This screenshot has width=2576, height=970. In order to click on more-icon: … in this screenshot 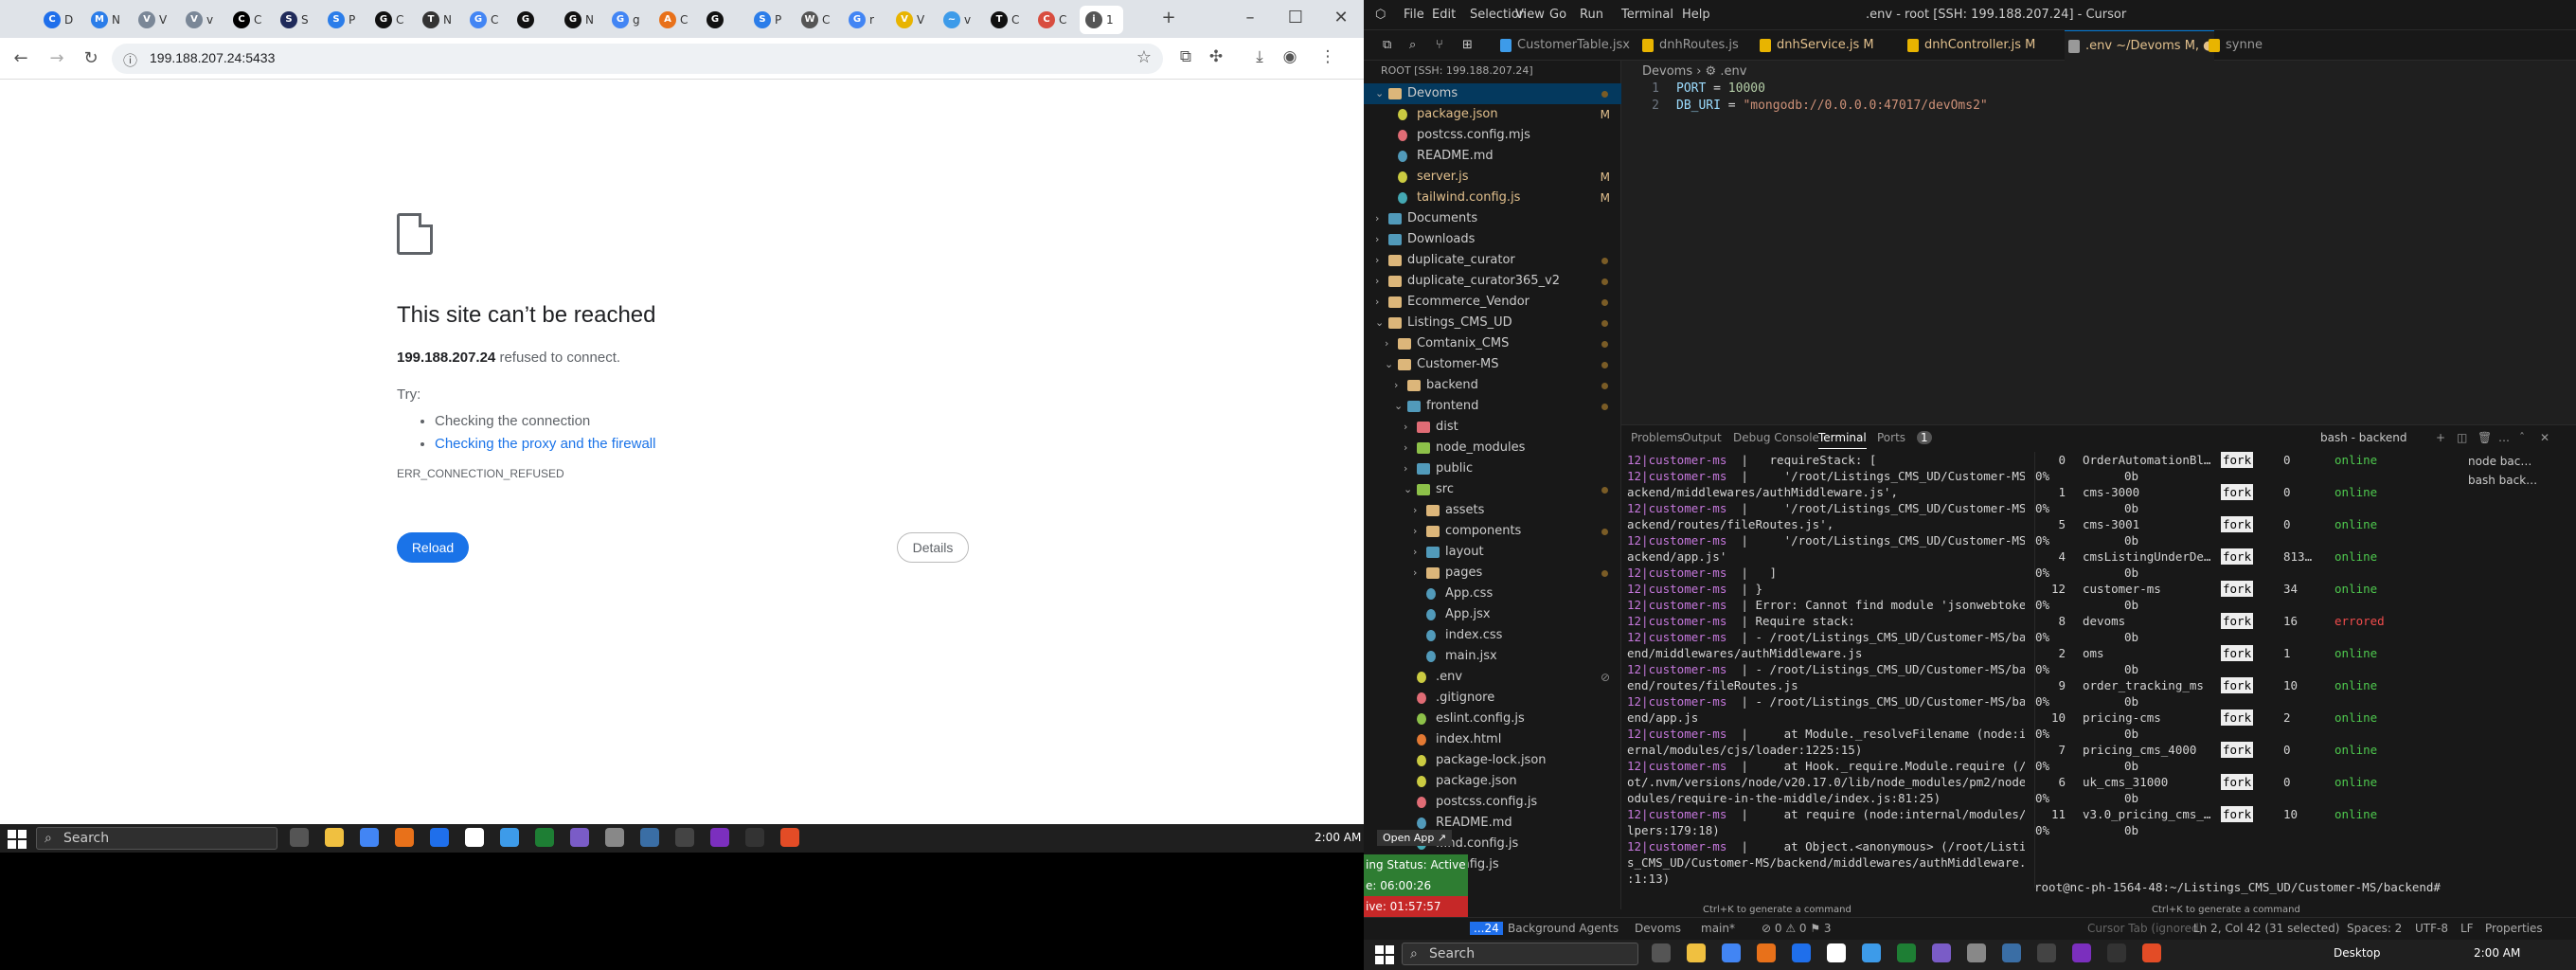, I will do `click(2504, 437)`.